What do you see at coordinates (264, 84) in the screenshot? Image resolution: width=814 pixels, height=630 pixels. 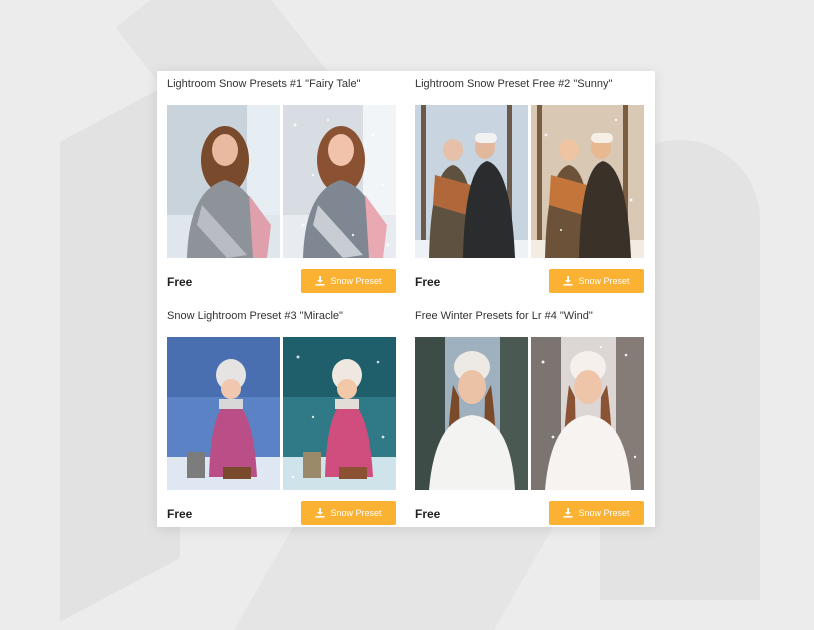 I see `preset-title: Lightroom Snow Presets #1 "Fairy Tale"` at bounding box center [264, 84].